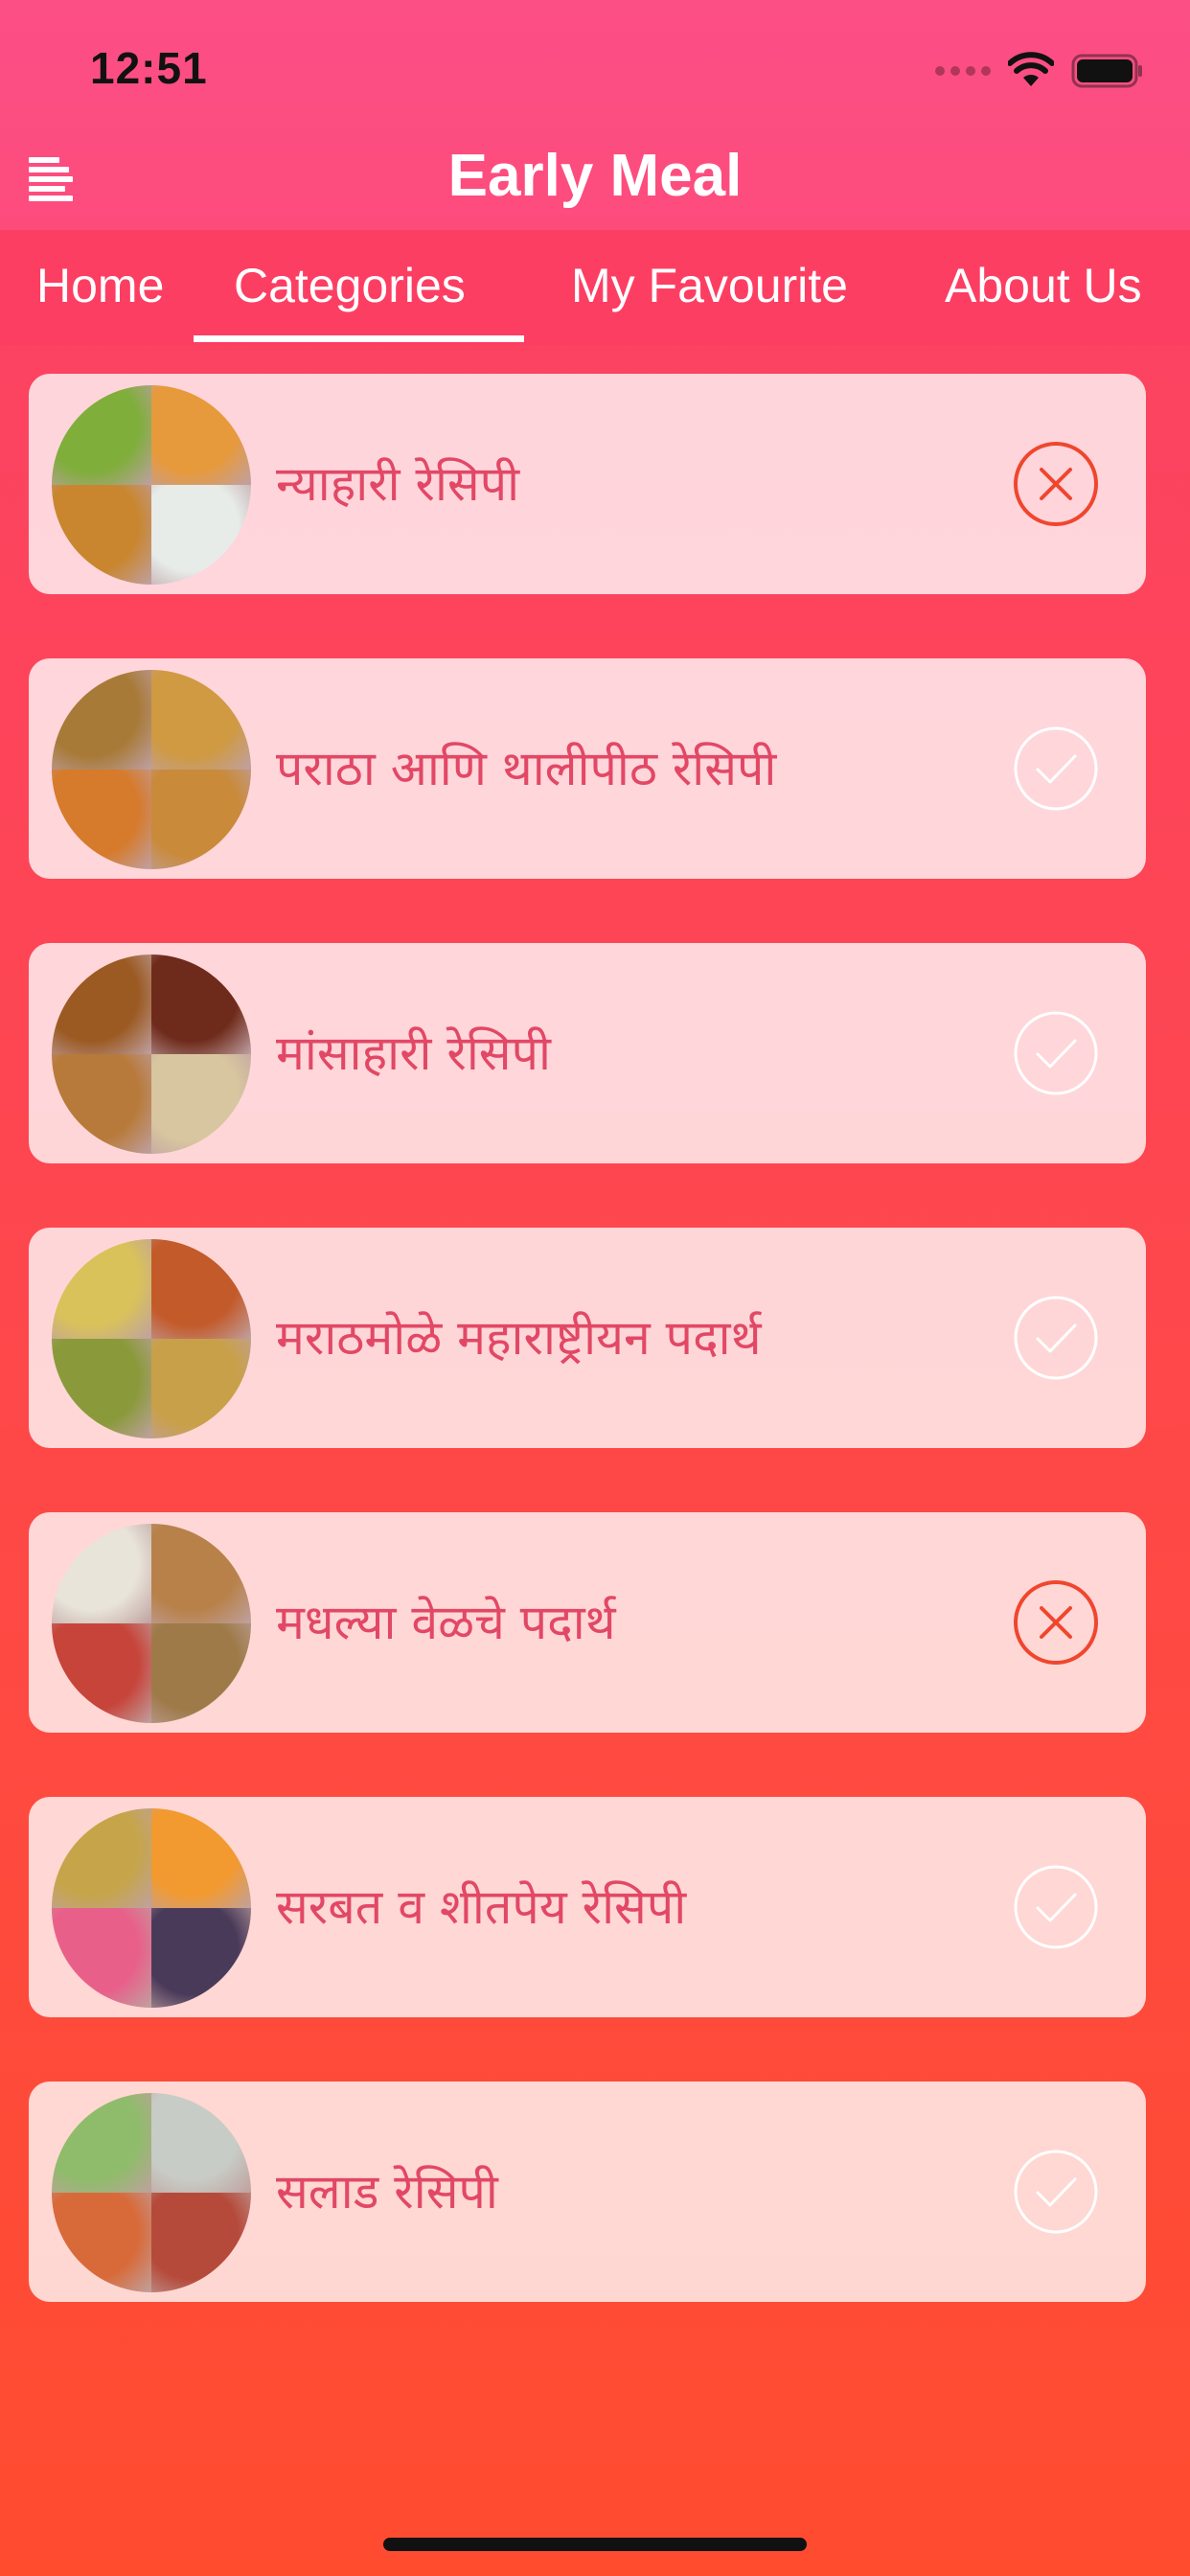 The width and height of the screenshot is (1190, 2576). Describe the element at coordinates (588, 484) in the screenshot. I see `category-card: न्याहारी रेसिपी` at that location.